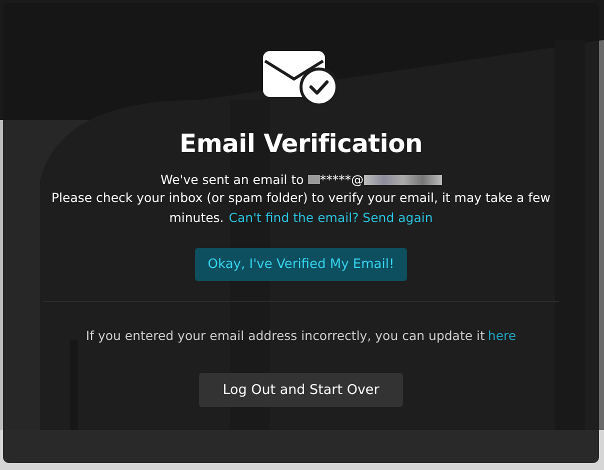  What do you see at coordinates (232, 179) in the screenshot?
I see `sent-text: We've sent an email to` at bounding box center [232, 179].